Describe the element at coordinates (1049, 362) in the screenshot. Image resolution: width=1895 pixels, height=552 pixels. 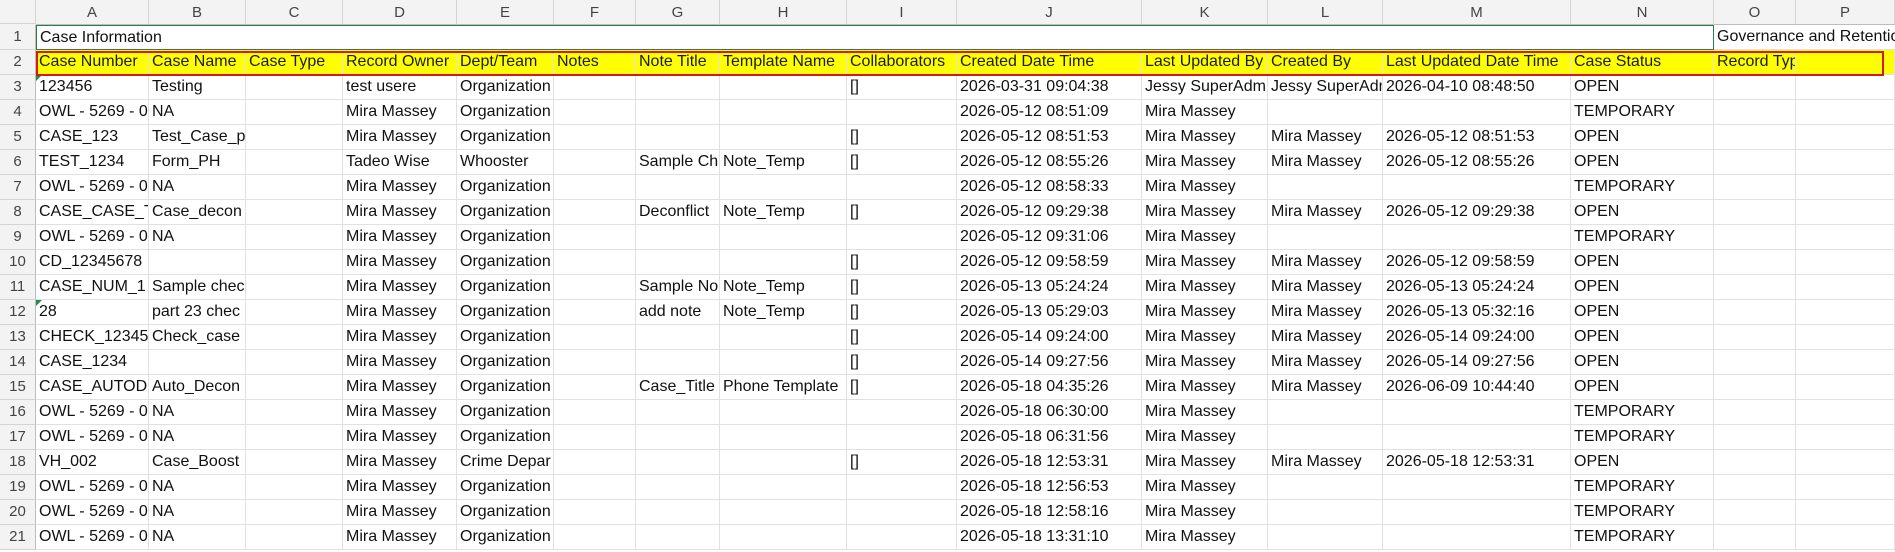
I see `table-cell: 2026-05-14 09:27:56` at that location.